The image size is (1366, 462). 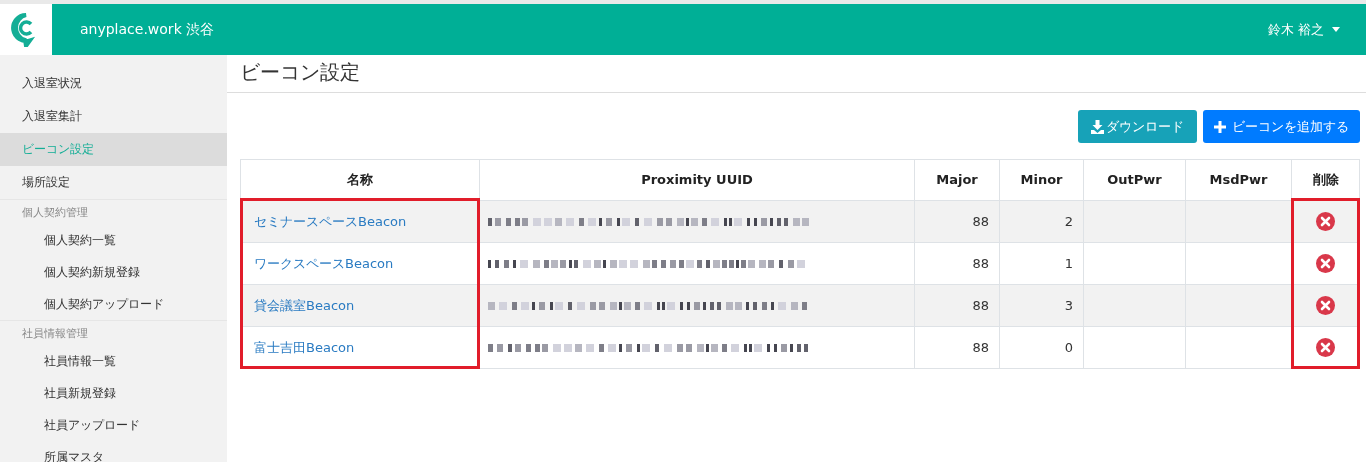 I want to click on sidebar-item: 入退室状況, so click(x=113, y=83).